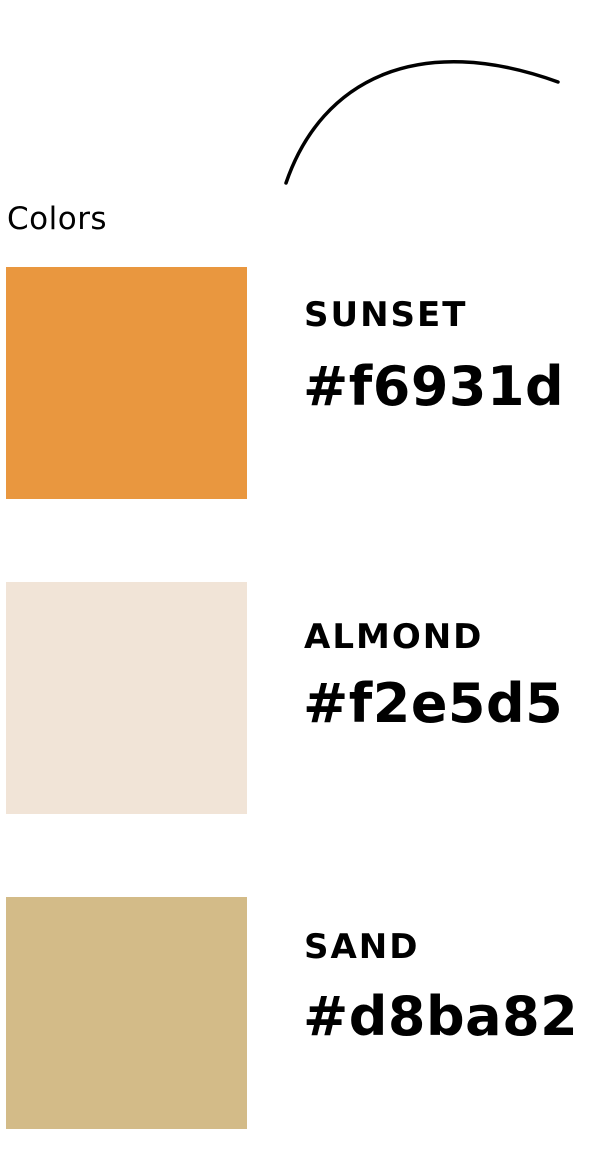 This screenshot has height=1170, width=598. What do you see at coordinates (386, 315) in the screenshot?
I see `swatch-name-sunset: SUNSET` at bounding box center [386, 315].